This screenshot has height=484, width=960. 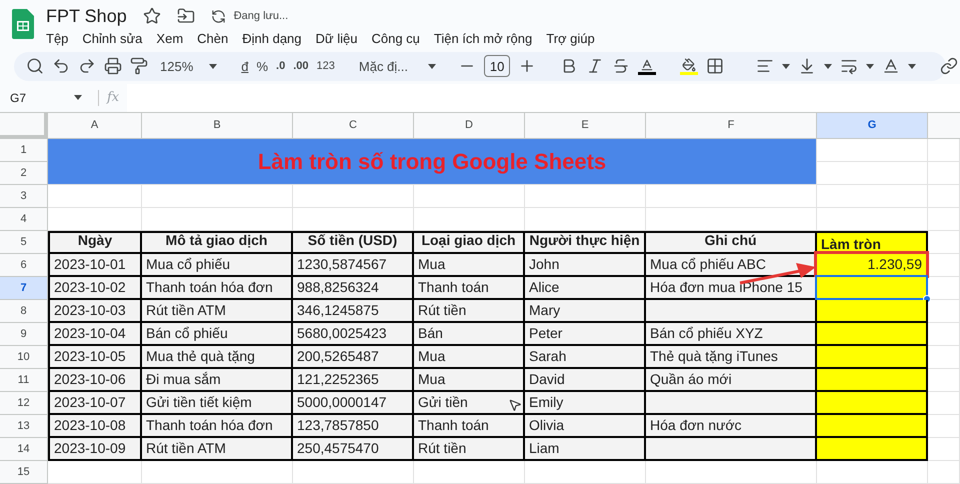 What do you see at coordinates (715, 66) in the screenshot?
I see `borders-icon` at bounding box center [715, 66].